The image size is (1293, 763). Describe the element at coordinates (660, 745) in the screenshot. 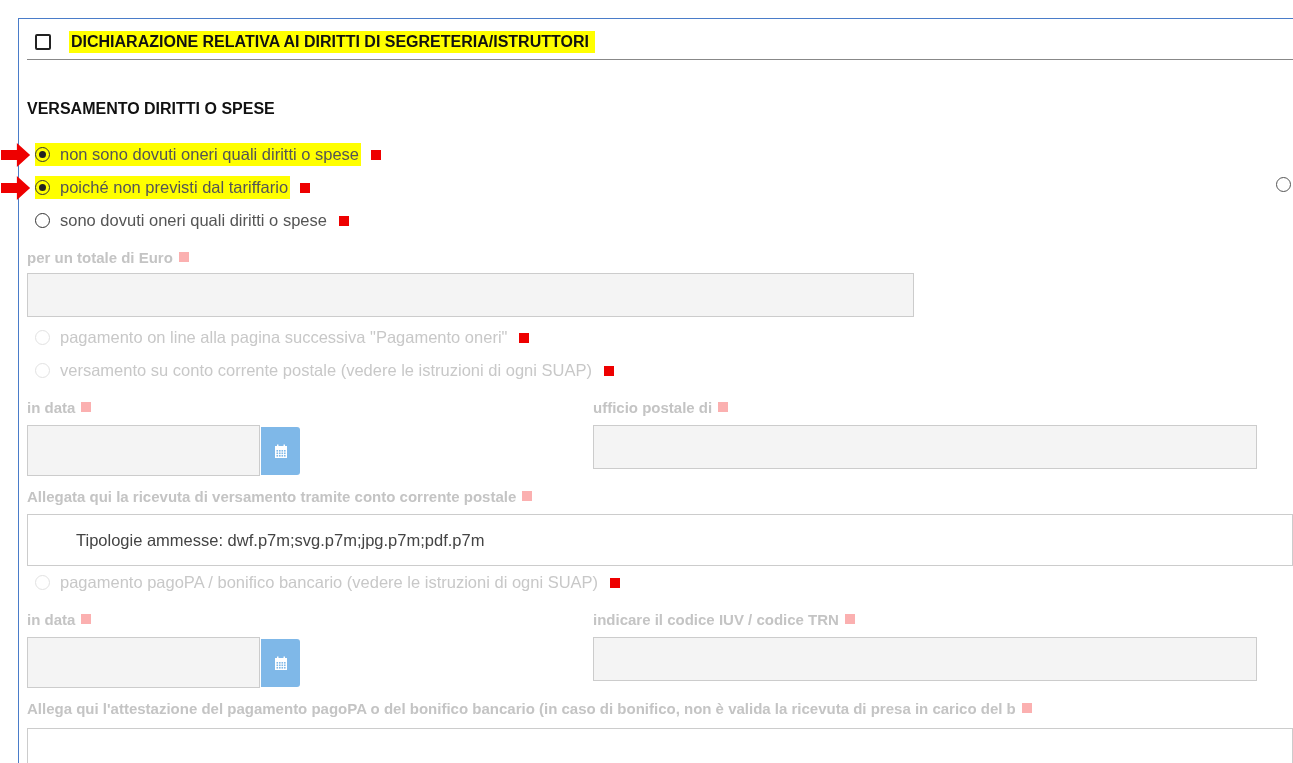

I see `file-upload-field` at that location.